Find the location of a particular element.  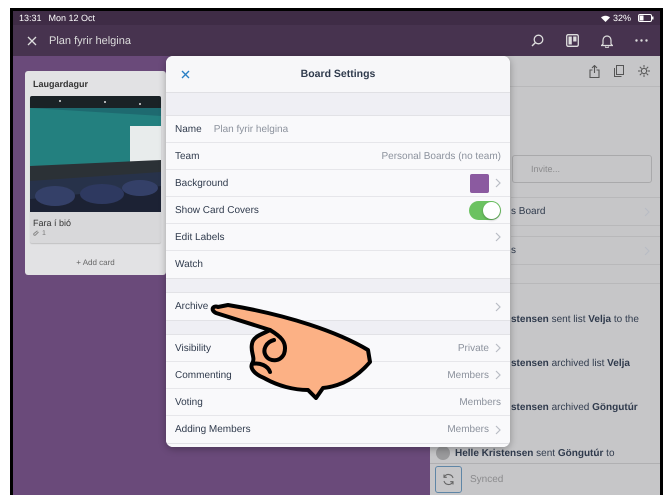

sync-button is located at coordinates (448, 479).